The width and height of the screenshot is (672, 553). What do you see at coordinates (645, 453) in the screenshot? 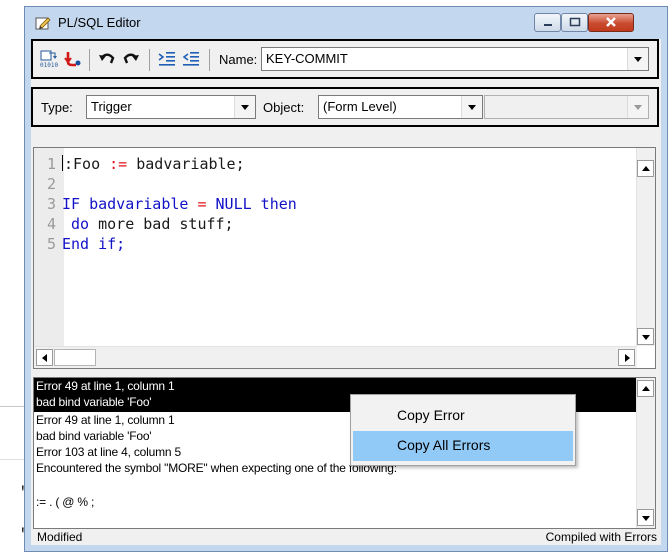
I see `error-vertical-scrollbar` at bounding box center [645, 453].